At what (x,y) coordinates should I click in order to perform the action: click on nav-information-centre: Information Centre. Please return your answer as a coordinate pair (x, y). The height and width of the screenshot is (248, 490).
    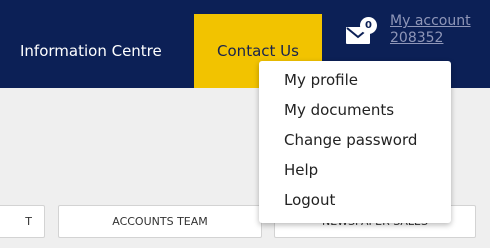
    Looking at the image, I should click on (97, 51).